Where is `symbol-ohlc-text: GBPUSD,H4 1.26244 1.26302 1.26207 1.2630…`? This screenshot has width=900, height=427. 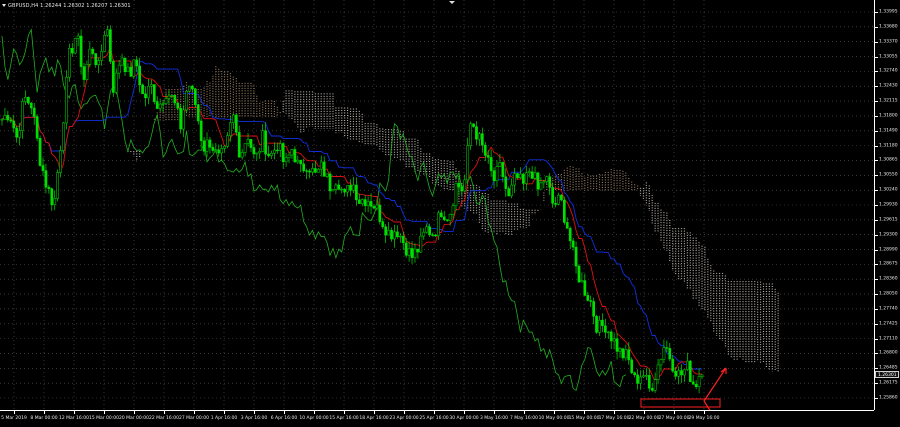 symbol-ohlc-text: GBPUSD,H4 1.26244 1.26302 1.26207 1.2630… is located at coordinates (69, 6).